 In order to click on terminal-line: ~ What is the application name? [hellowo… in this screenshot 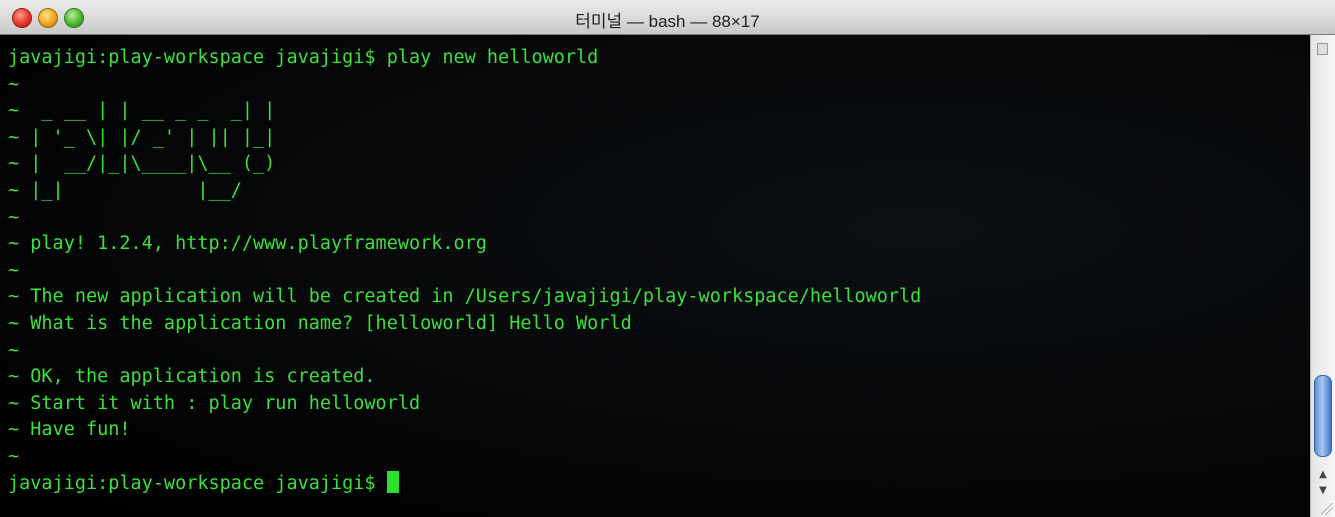, I will do `click(320, 323)`.